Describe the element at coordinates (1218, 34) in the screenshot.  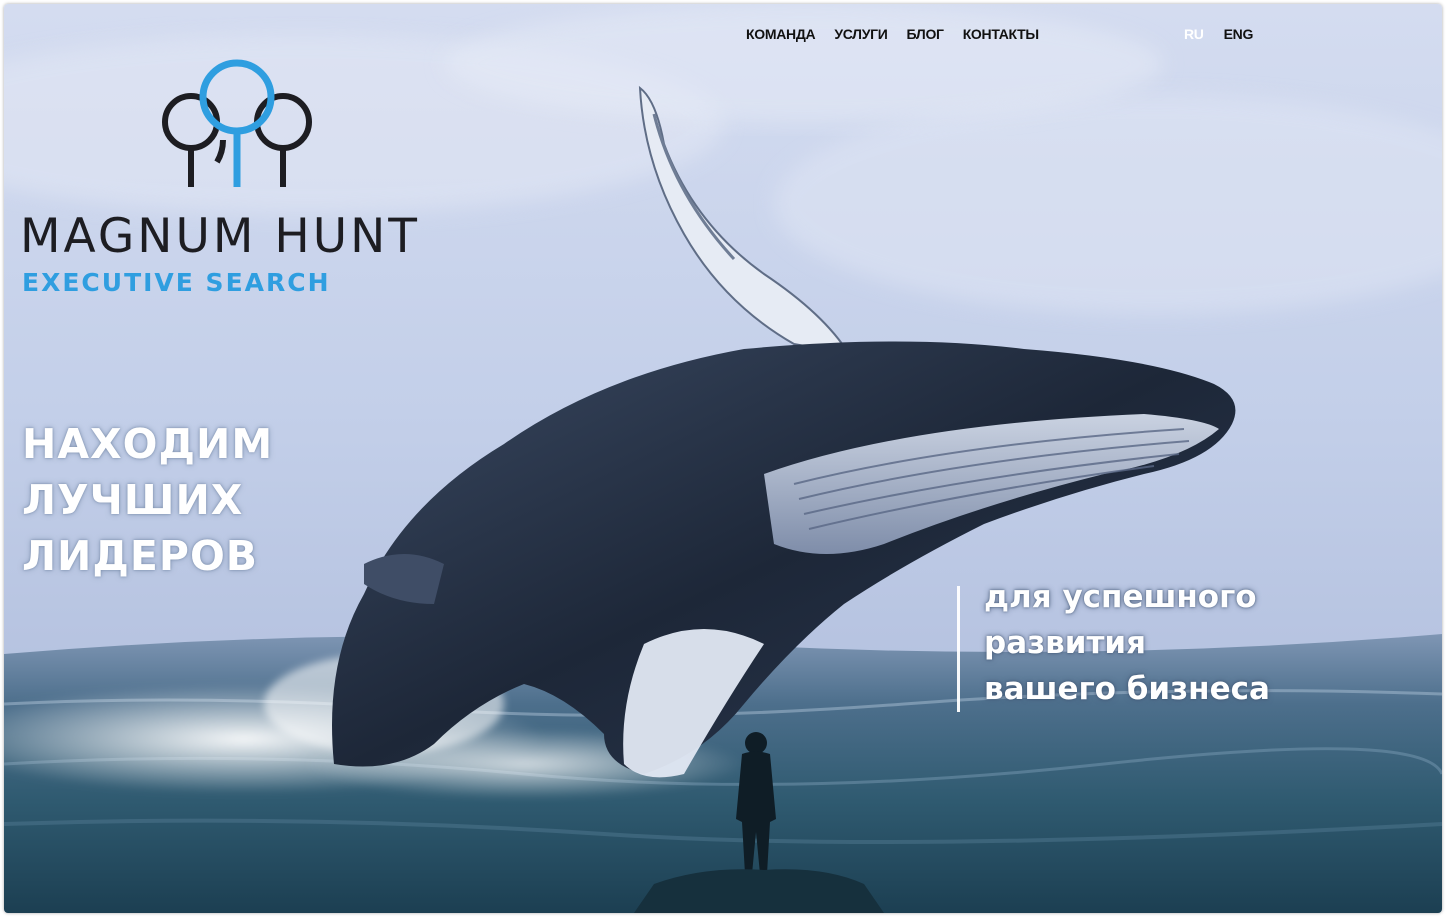
I see `language-switcher: RU ENG` at that location.